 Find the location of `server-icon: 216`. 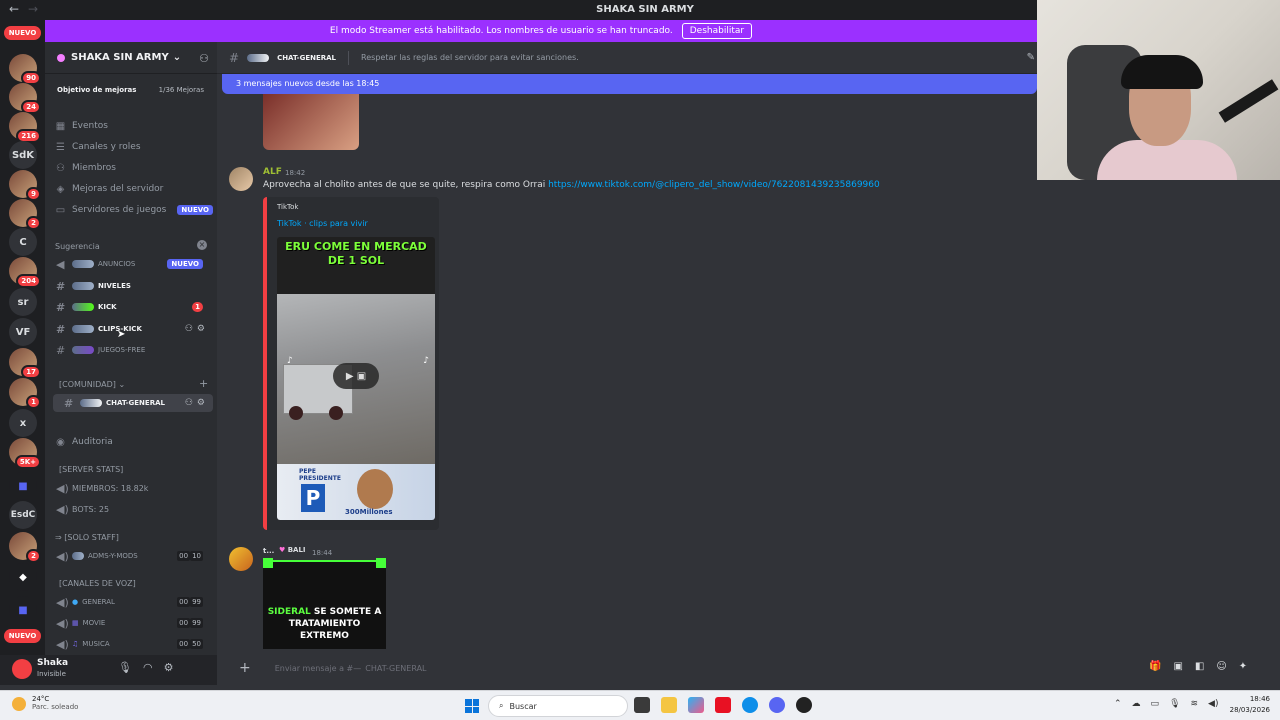

server-icon: 216 is located at coordinates (25, 127).